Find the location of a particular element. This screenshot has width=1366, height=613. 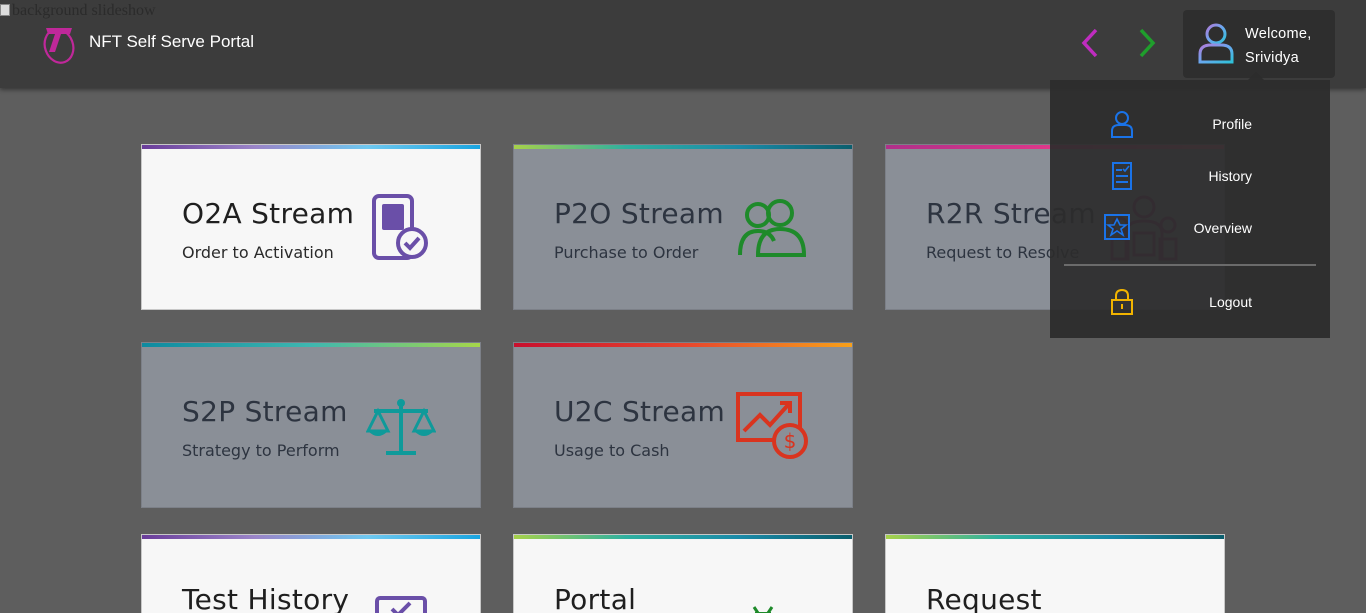

user-dropdown-menu: Profile History Overview Logout is located at coordinates (1190, 205).